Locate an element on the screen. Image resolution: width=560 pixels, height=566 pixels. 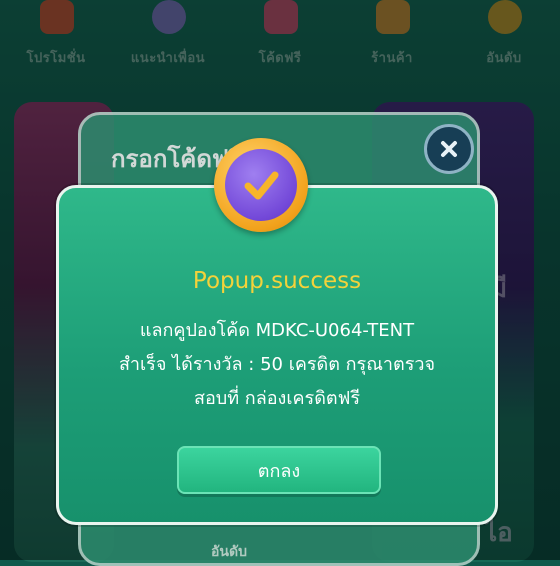
popup-message-line: สำเร็จ ได้รางวัล : 50 เครดิต กรุณาตรวจ is located at coordinates (277, 364).